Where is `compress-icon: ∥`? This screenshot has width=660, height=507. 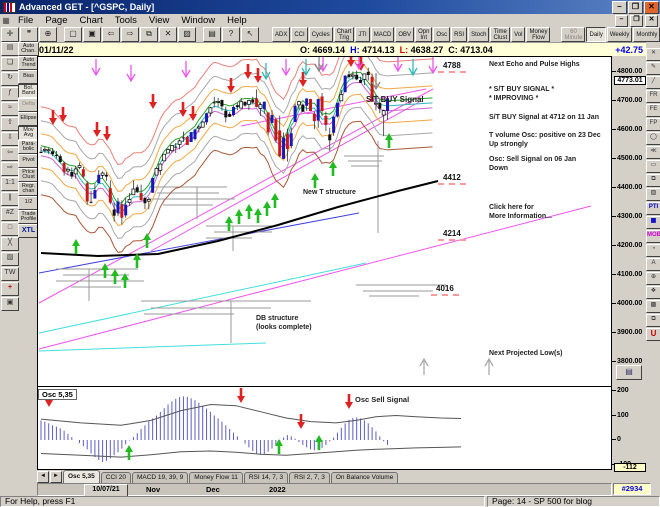 compress-icon: ∥ is located at coordinates (10, 199).